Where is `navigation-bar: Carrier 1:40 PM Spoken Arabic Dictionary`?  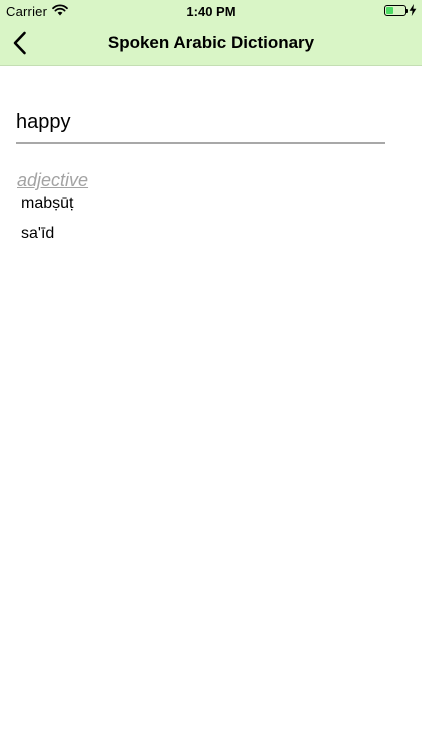
navigation-bar: Carrier 1:40 PM Spoken Arabic Dictionary is located at coordinates (211, 33).